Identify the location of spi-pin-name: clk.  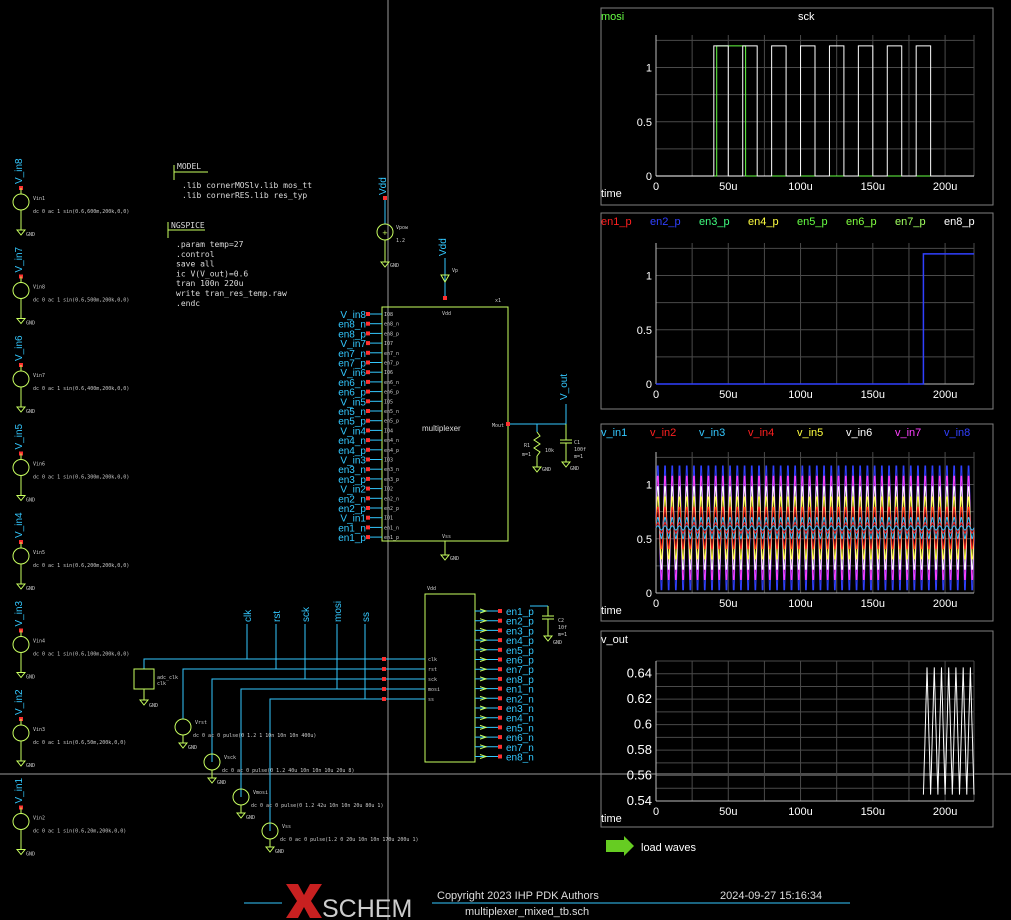
(432, 660).